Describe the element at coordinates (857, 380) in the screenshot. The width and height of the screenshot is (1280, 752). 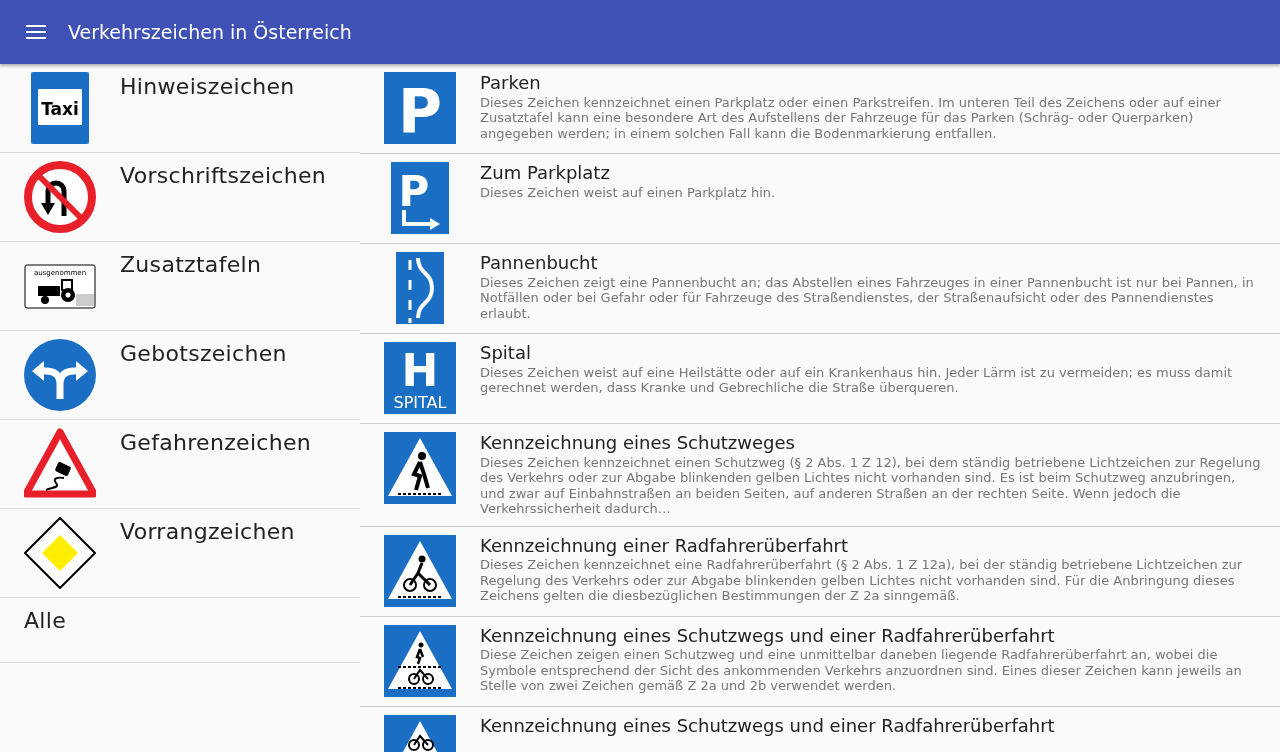
I see `sign-description: Dieses Zeichen weist auf eine Heilstätte oder auf ein Krankenhaus hin. Jeder Lärm ist zu vermeiden; es muss damit gerechnet werden, dass Kranke und Gebrechliche die Straße überqueren.` at that location.